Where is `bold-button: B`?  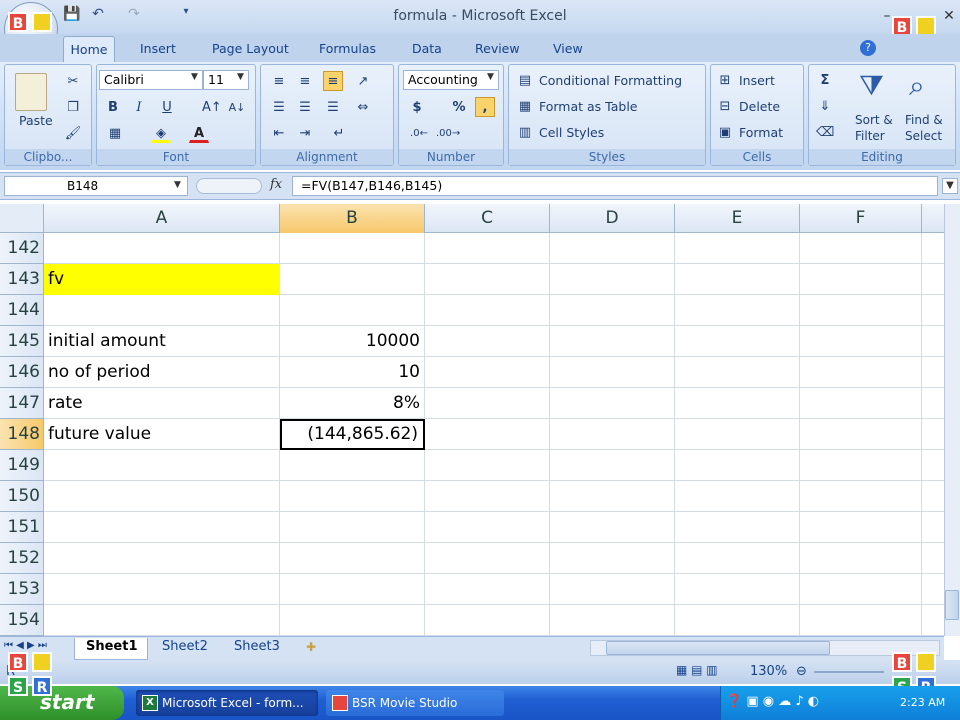 bold-button: B is located at coordinates (113, 107).